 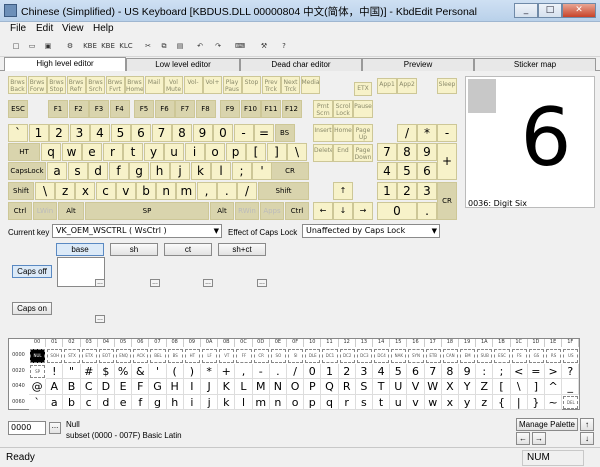 I want to click on main-key: 5, so click(x=120, y=133).